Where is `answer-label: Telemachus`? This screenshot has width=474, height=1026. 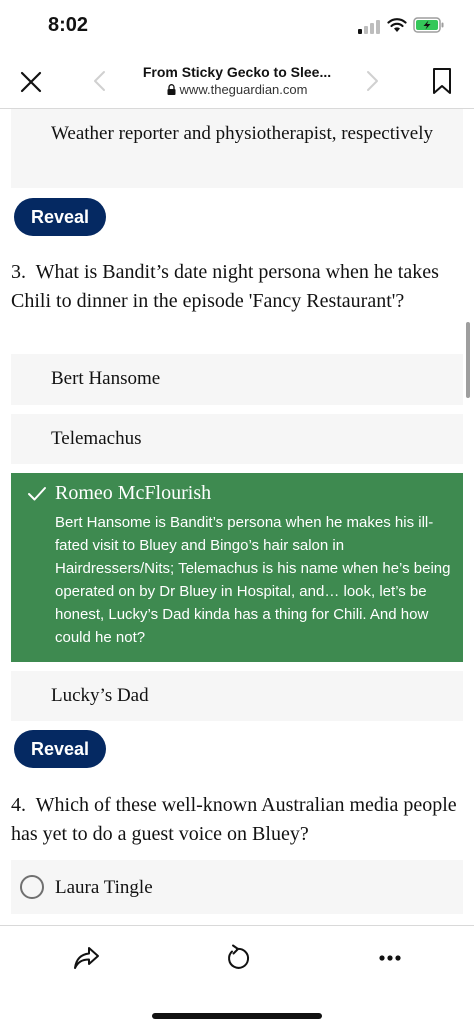 answer-label: Telemachus is located at coordinates (96, 438).